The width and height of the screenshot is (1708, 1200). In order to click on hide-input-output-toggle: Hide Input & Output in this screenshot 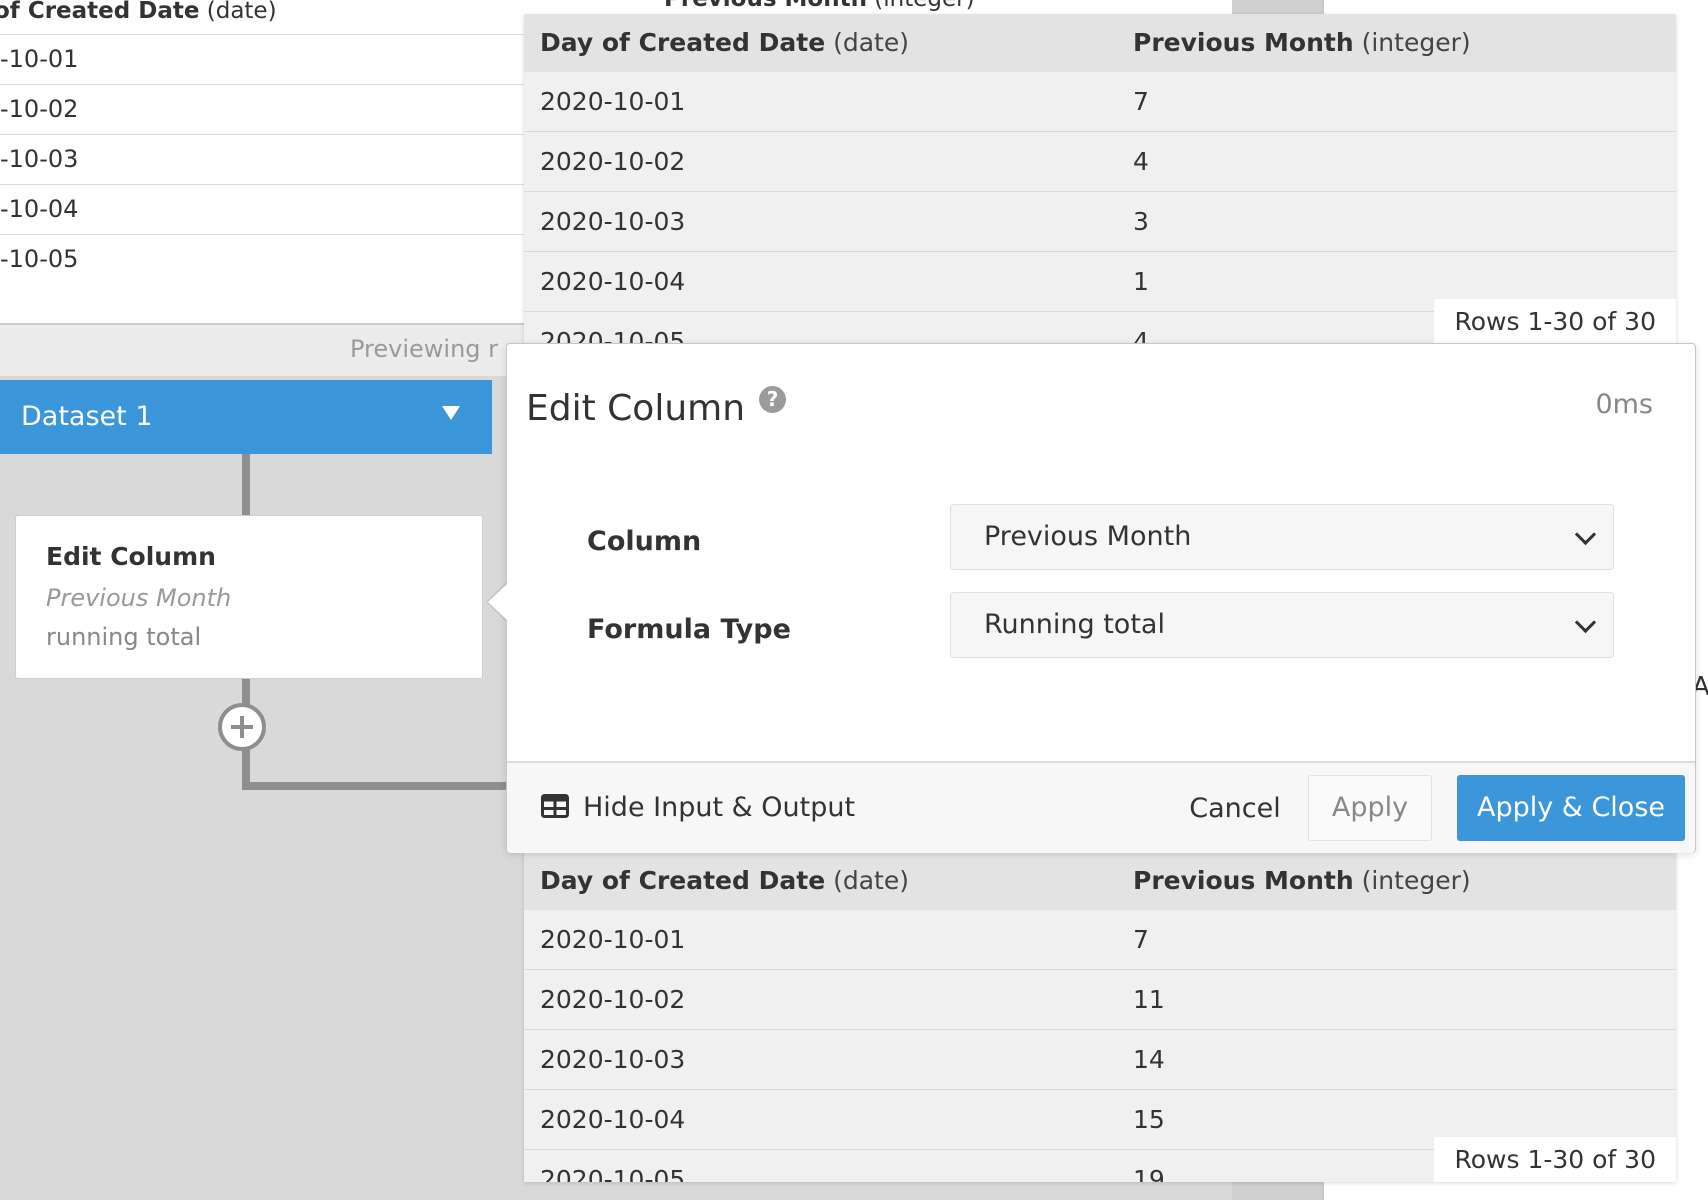, I will do `click(698, 808)`.